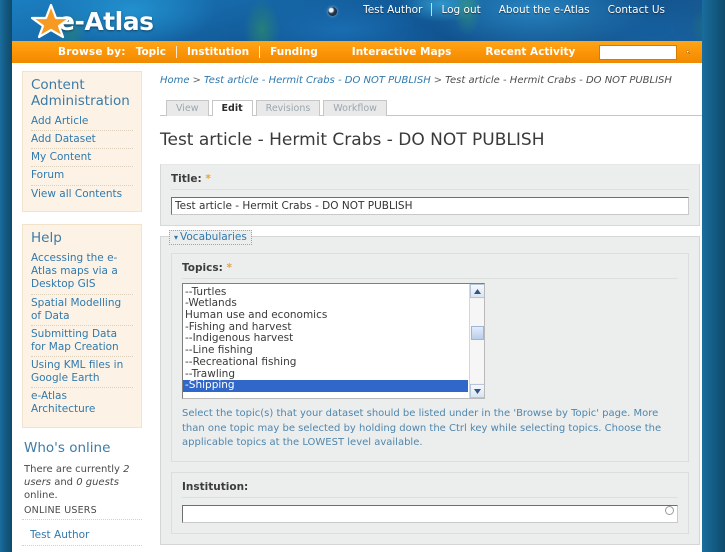  I want to click on search-icon, so click(688, 52).